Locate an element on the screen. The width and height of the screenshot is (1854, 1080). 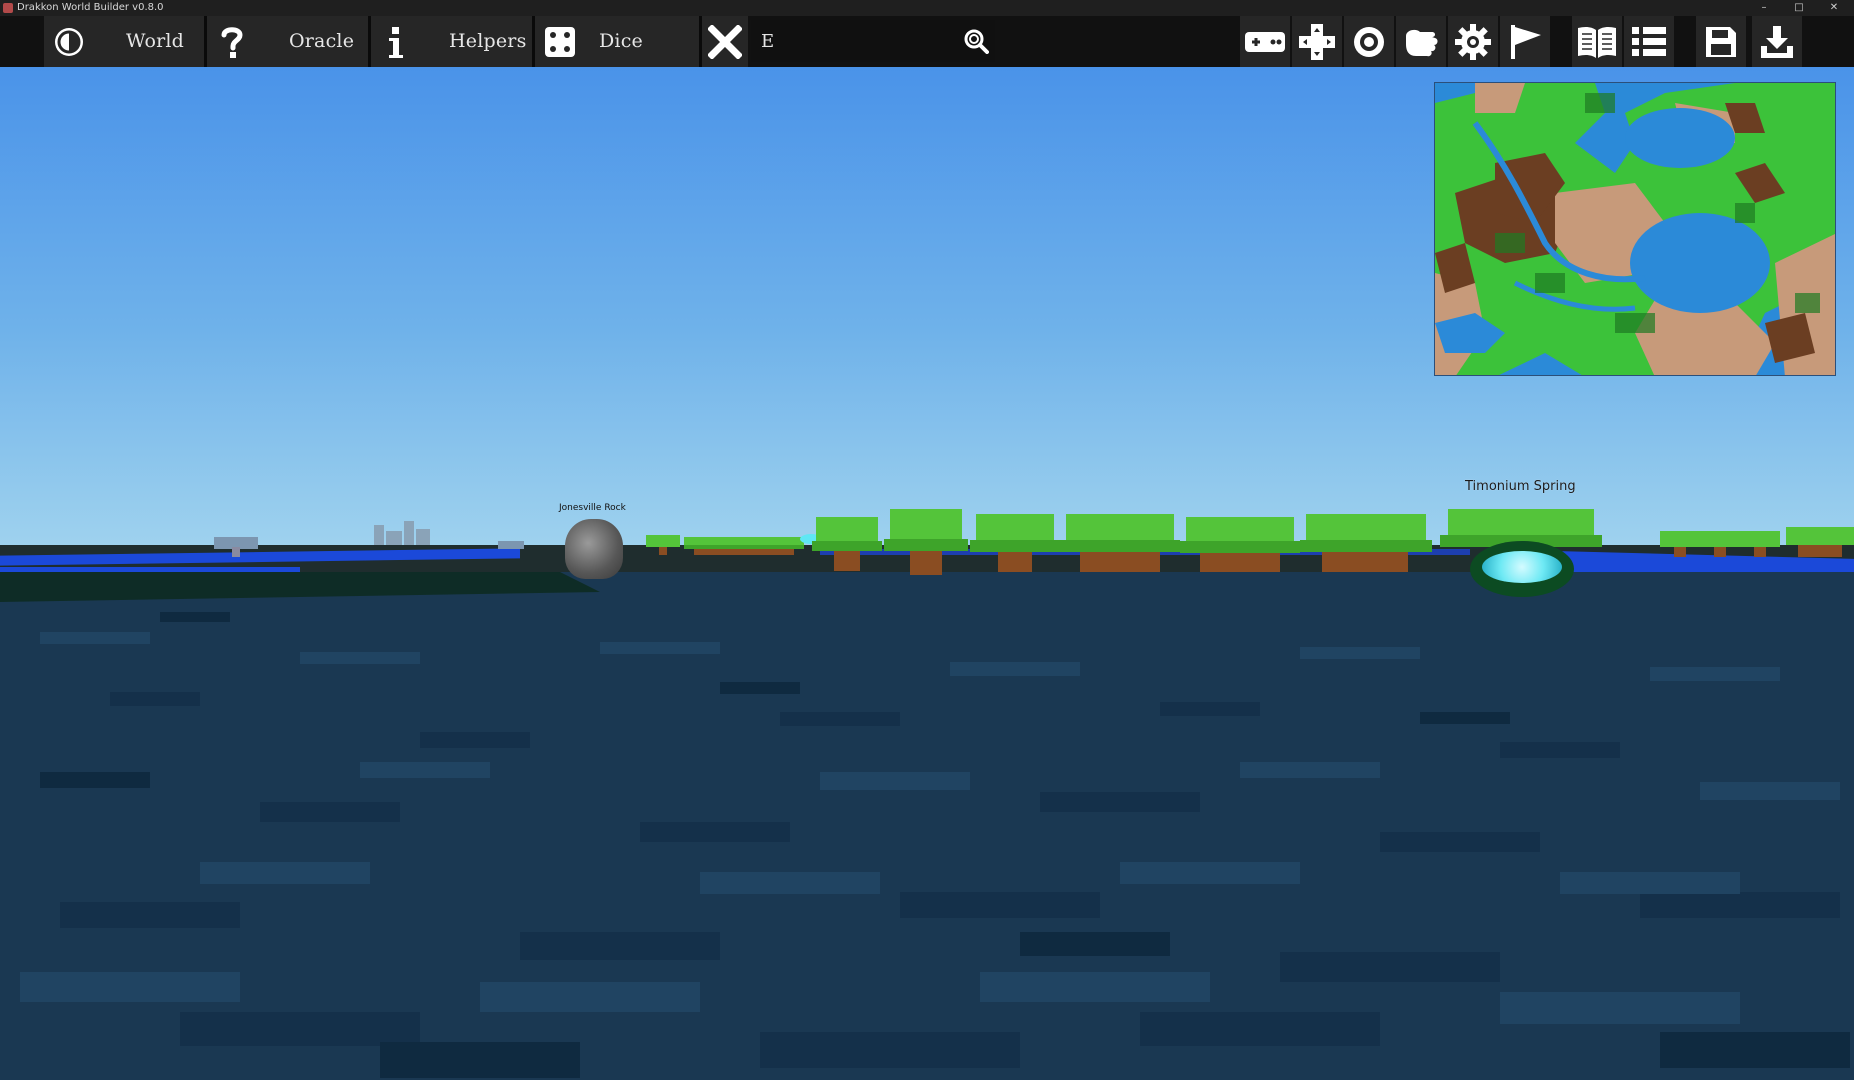
close-window-button: ✕ is located at coordinates (1834, 8).